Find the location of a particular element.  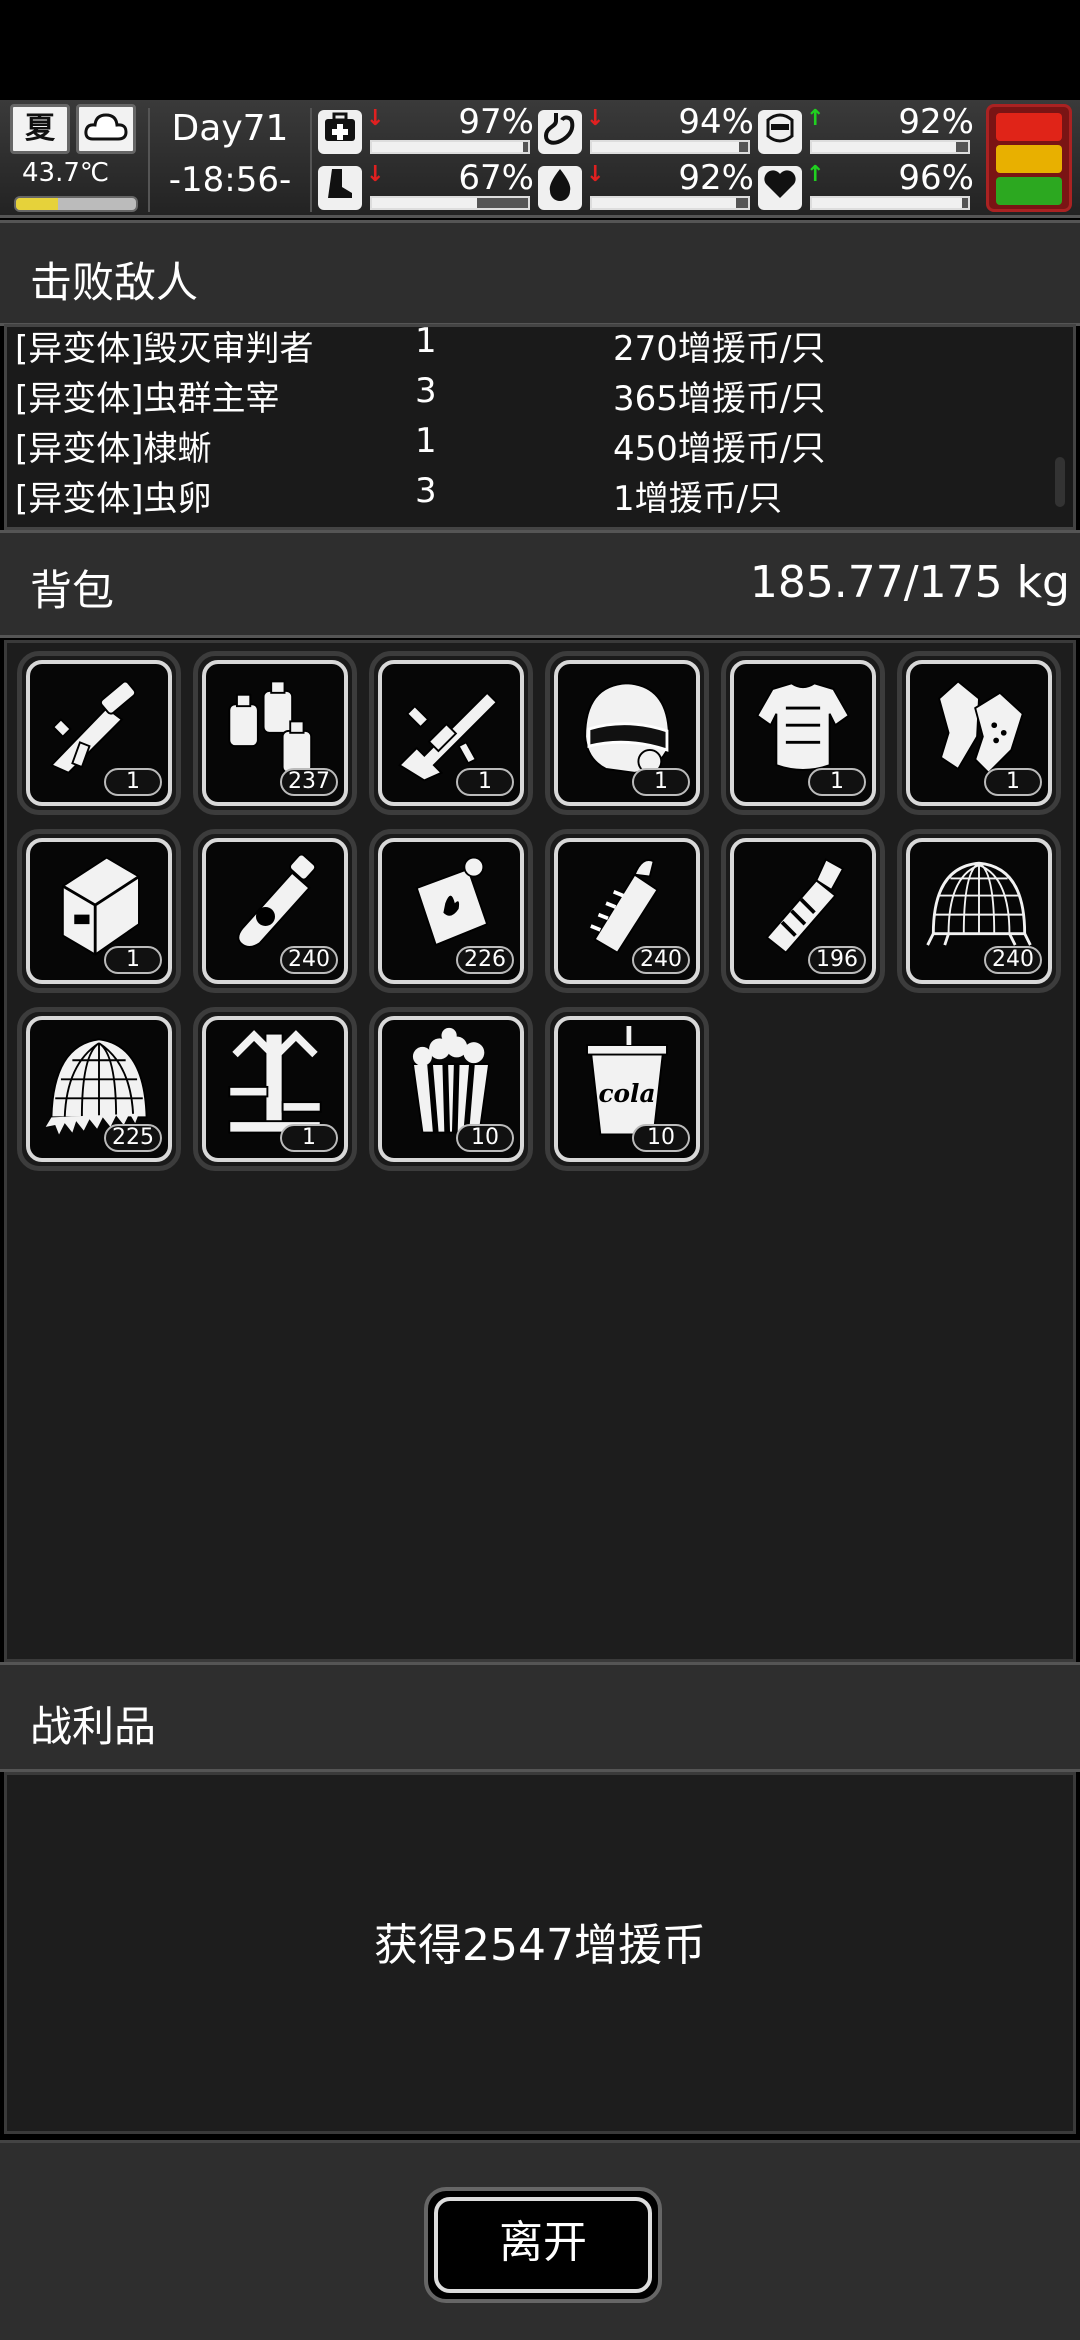

stat-health: ↓ 97% is located at coordinates (428, 130).